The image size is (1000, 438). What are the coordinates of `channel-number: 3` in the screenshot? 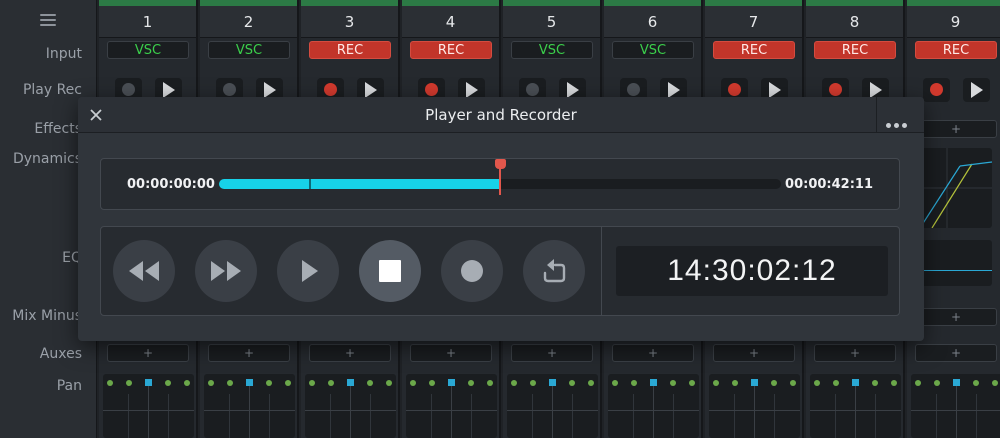 It's located at (349, 22).